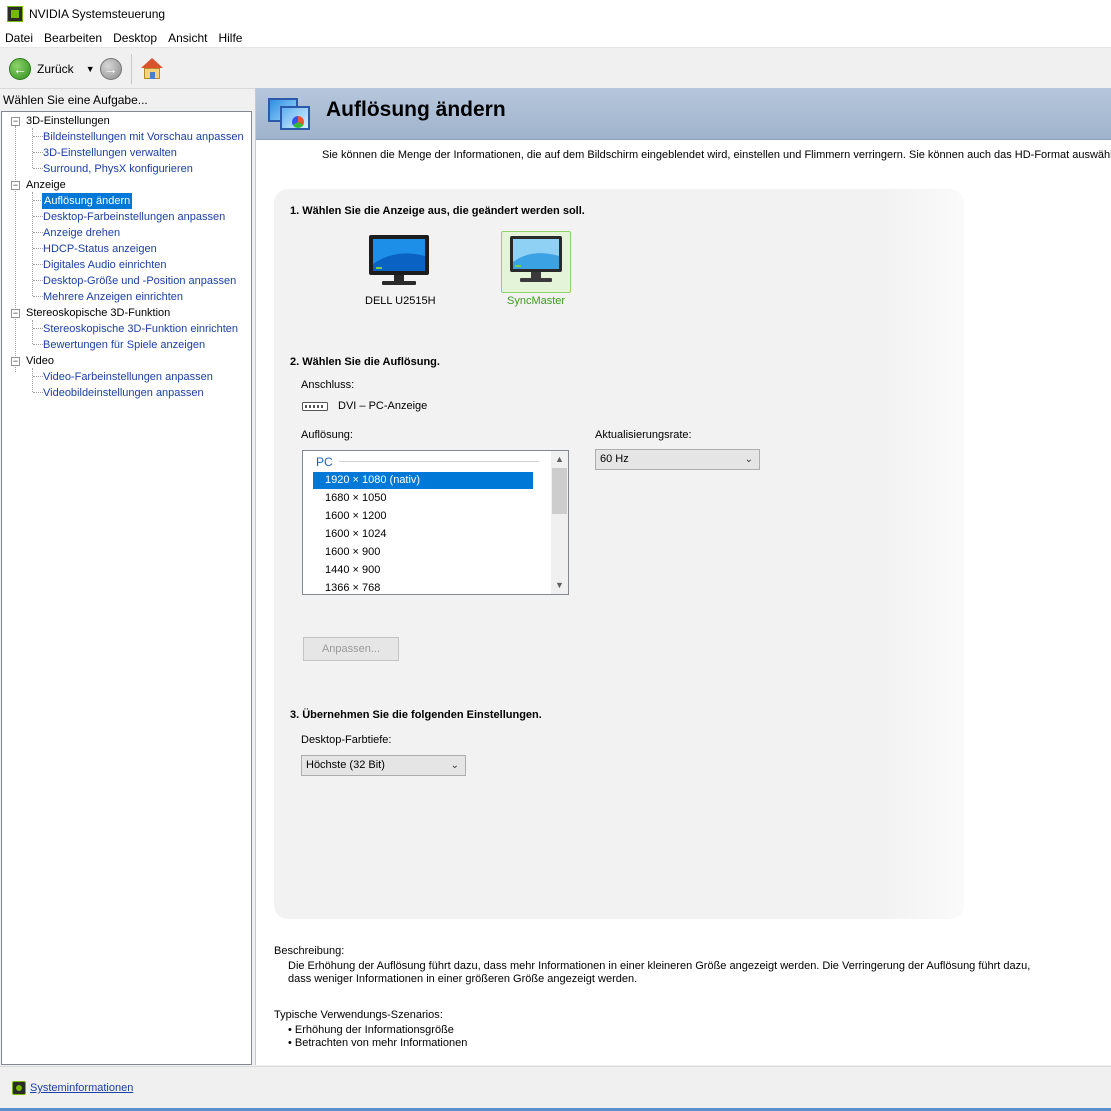 This screenshot has width=1111, height=1111. What do you see at coordinates (230, 38) in the screenshot?
I see `menu-hilfe: Hilfe` at bounding box center [230, 38].